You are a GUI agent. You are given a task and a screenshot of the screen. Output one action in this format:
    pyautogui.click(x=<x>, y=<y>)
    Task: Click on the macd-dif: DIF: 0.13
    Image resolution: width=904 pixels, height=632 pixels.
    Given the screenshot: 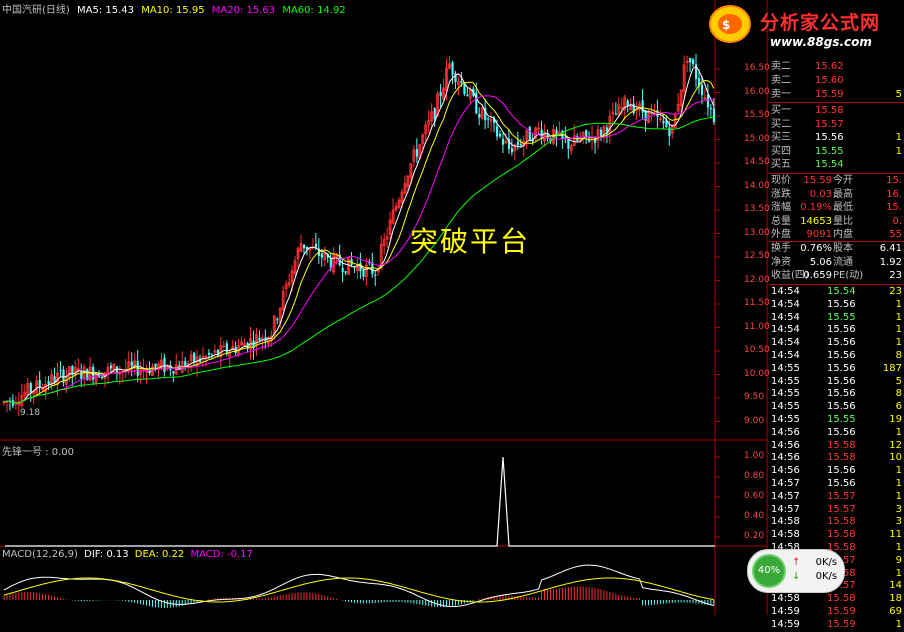 What is the action you would take?
    pyautogui.click(x=106, y=554)
    